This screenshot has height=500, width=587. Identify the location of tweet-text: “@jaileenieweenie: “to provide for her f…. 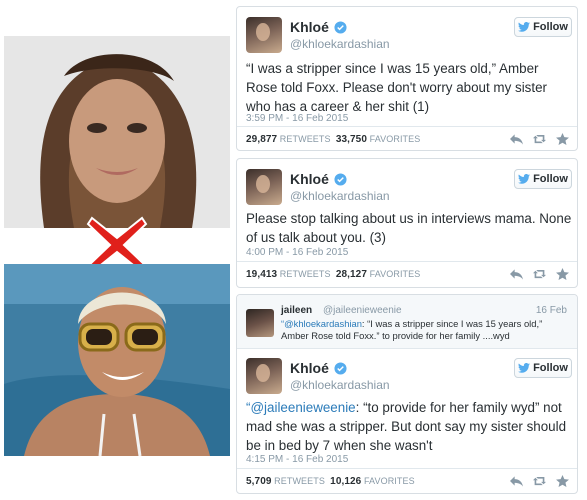
(409, 426).